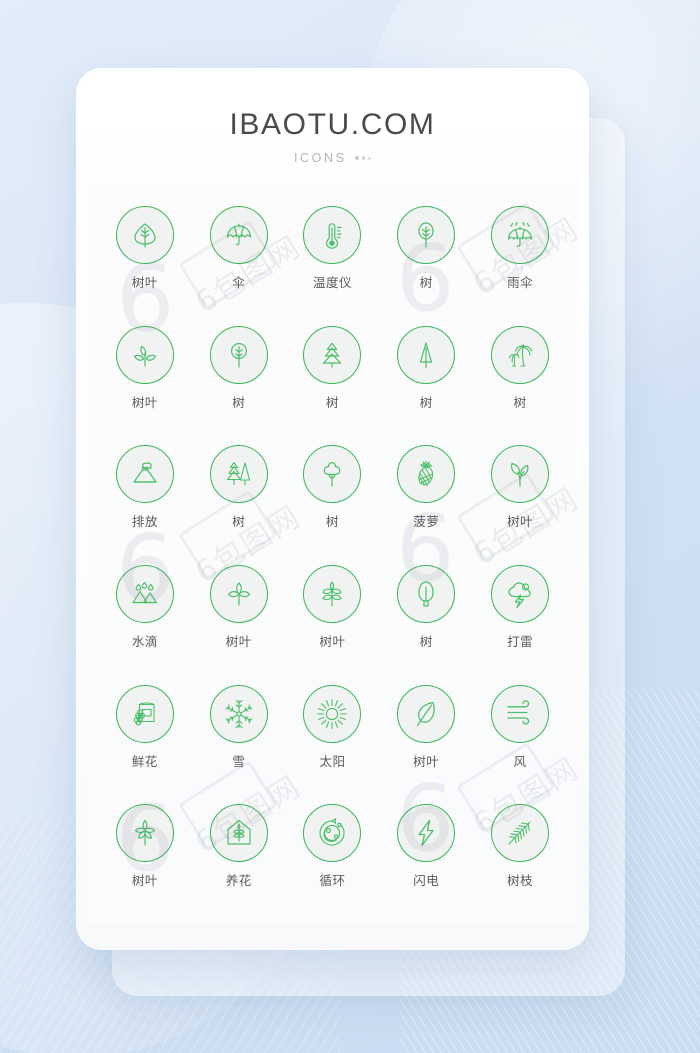 The width and height of the screenshot is (700, 1053). Describe the element at coordinates (426, 354) in the screenshot. I see `narrow-pine-icon` at that location.